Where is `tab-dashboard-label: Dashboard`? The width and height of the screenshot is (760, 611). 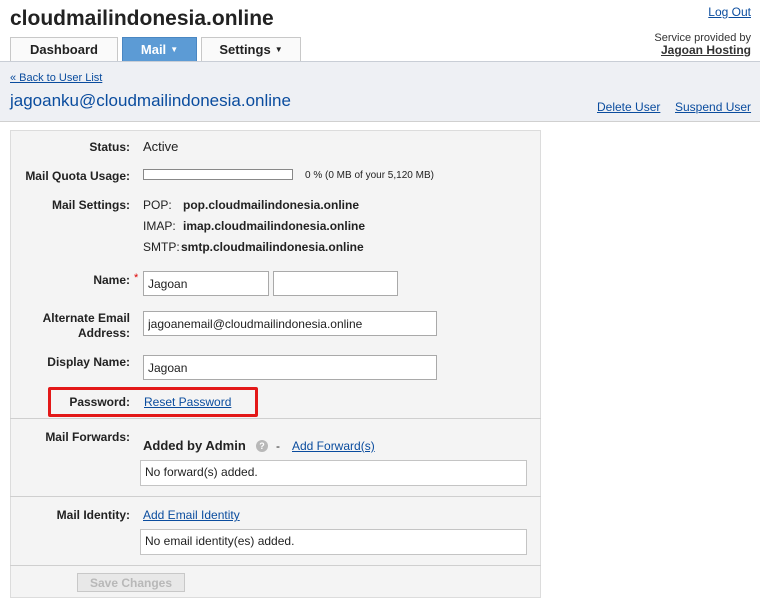
tab-dashboard-label: Dashboard is located at coordinates (64, 49).